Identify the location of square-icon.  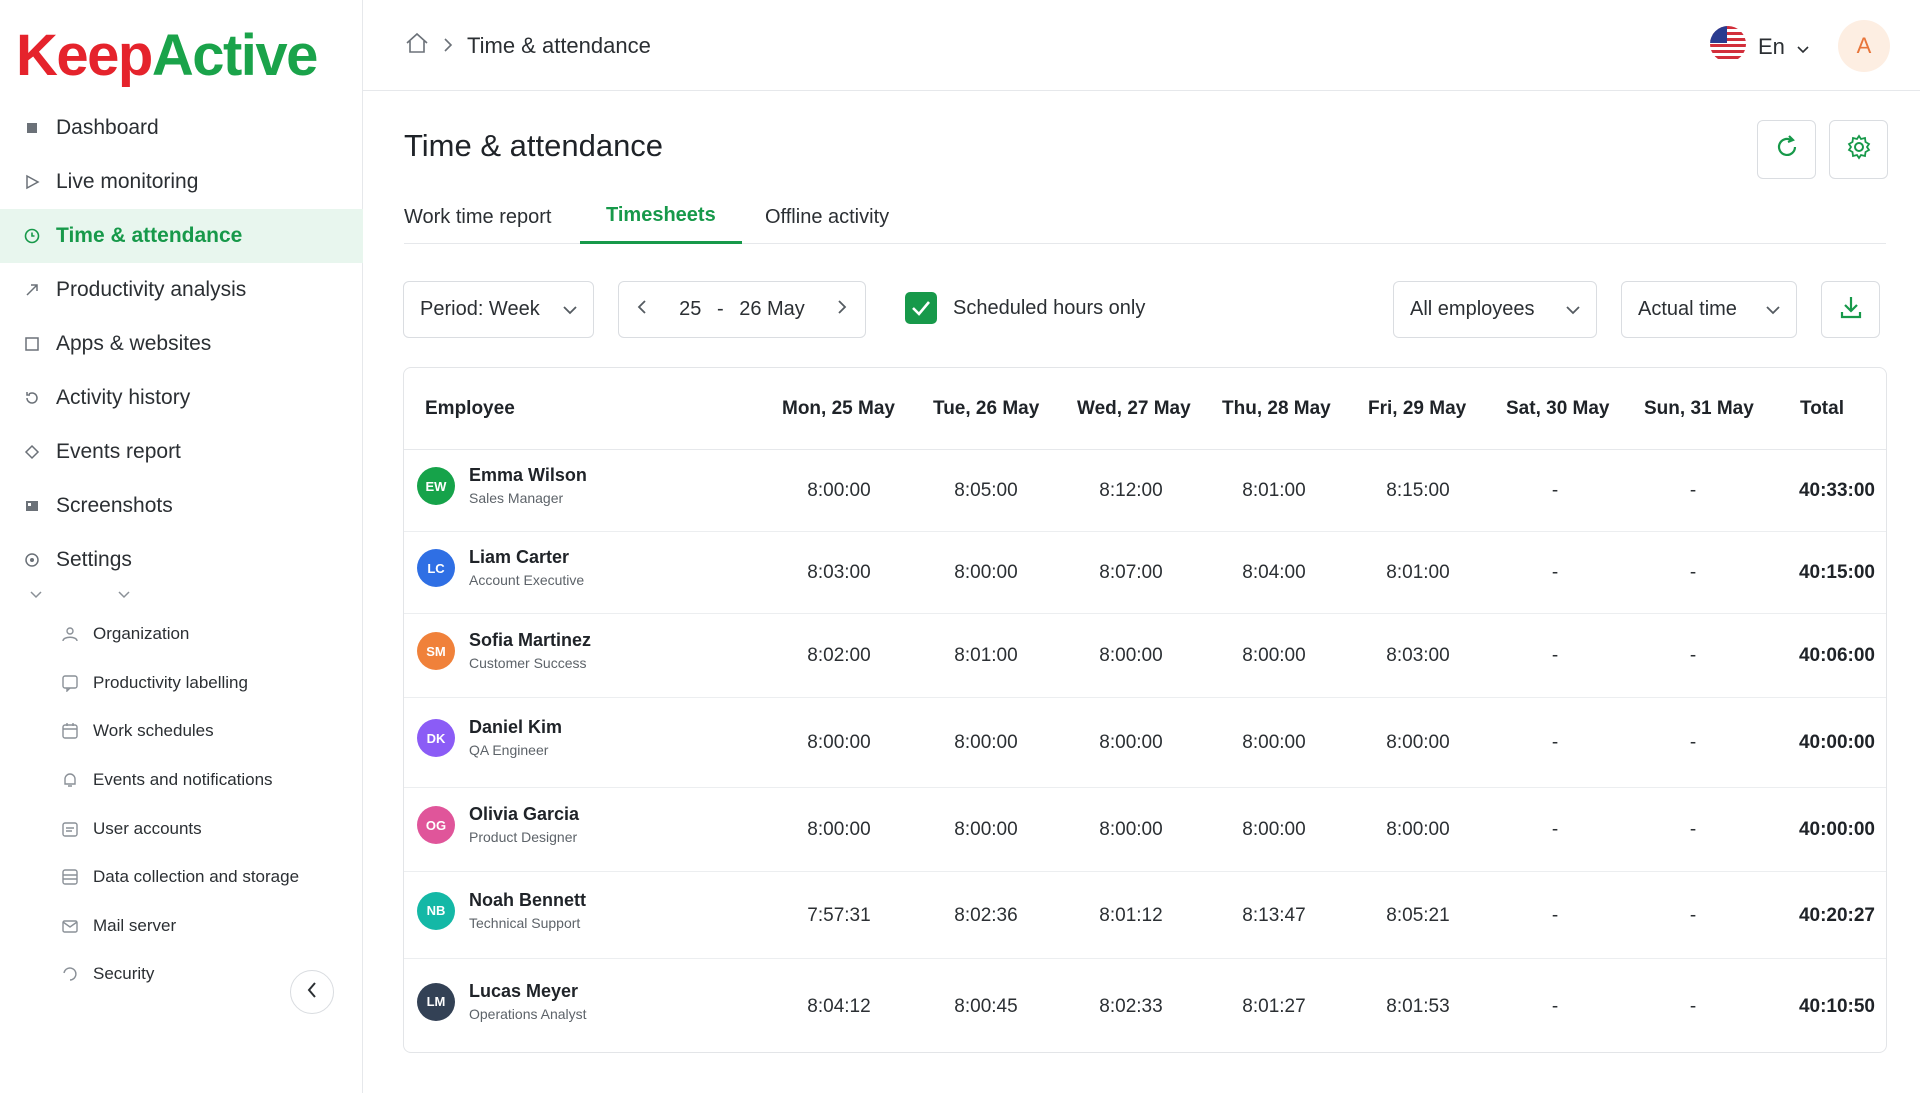
(32, 344).